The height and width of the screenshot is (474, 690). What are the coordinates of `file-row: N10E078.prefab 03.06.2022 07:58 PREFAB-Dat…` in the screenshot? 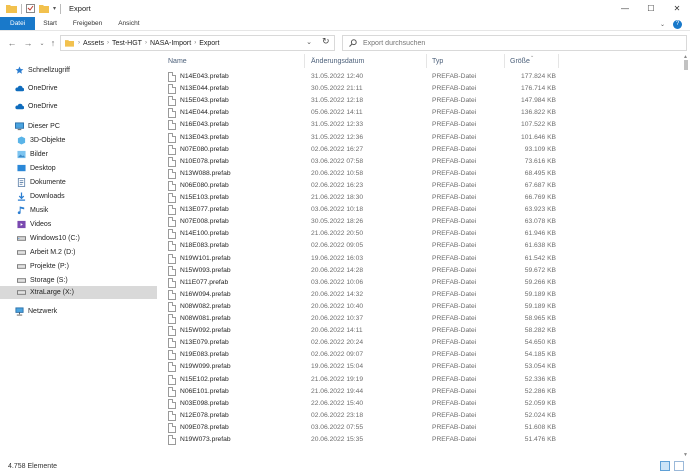 It's located at (425, 162).